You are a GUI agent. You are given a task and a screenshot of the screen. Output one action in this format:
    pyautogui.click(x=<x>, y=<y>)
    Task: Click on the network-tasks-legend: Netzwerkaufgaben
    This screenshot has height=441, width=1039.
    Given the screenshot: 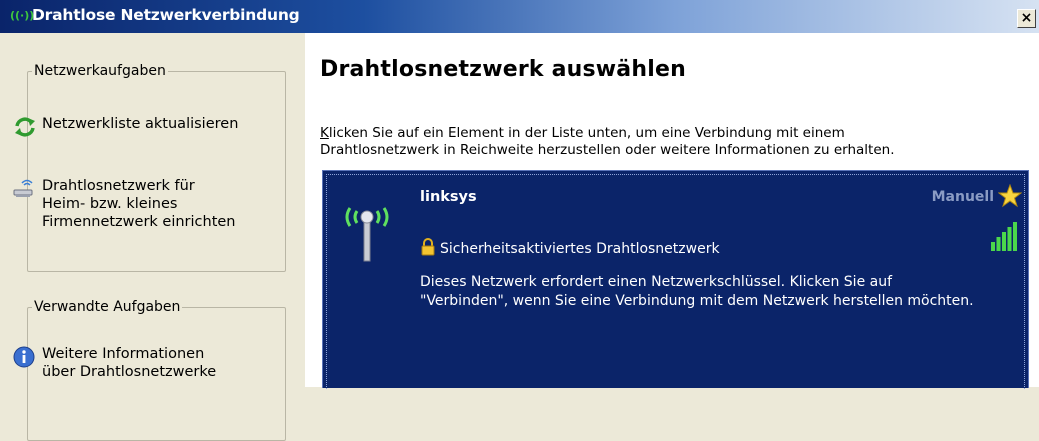 What is the action you would take?
    pyautogui.click(x=100, y=71)
    